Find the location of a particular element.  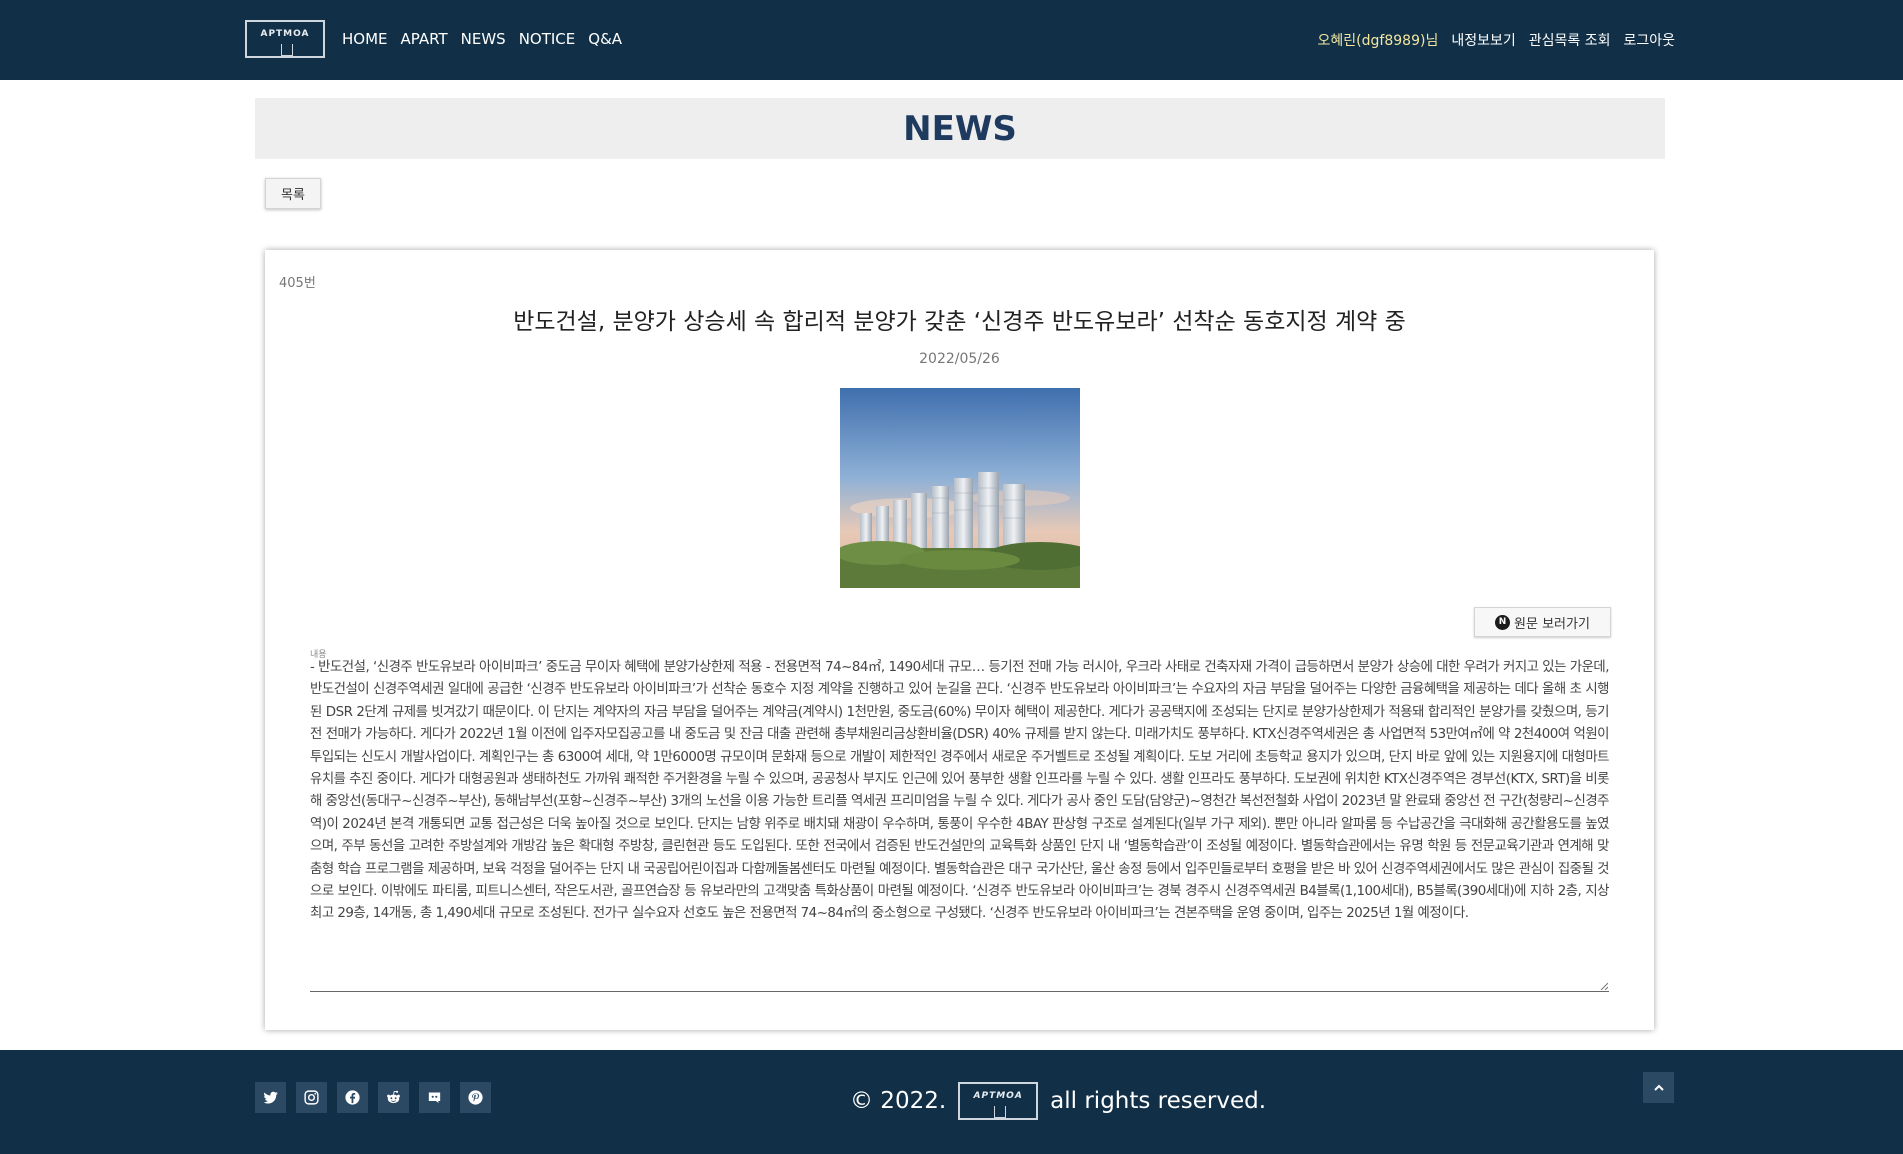

nav-notice: NOTICE is located at coordinates (547, 39).